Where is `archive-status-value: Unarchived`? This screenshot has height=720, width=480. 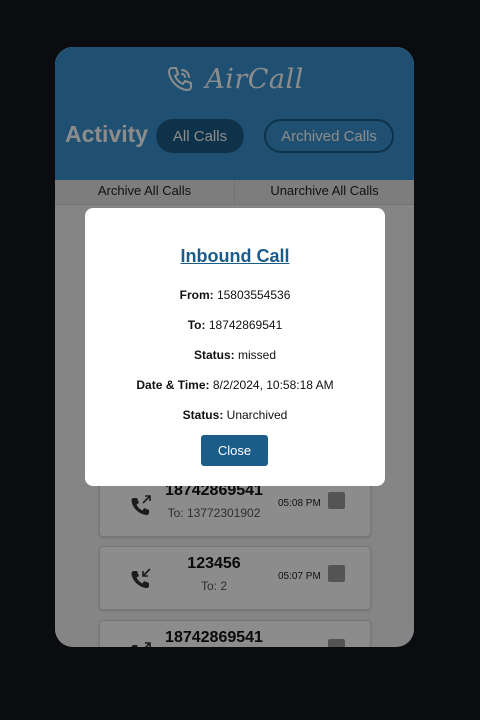 archive-status-value: Unarchived is located at coordinates (257, 415).